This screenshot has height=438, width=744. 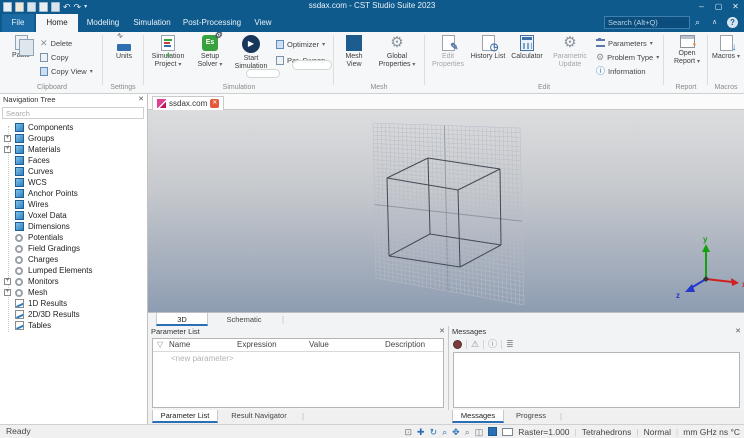 I want to click on tree-item-tables: Tables, so click(x=74, y=325).